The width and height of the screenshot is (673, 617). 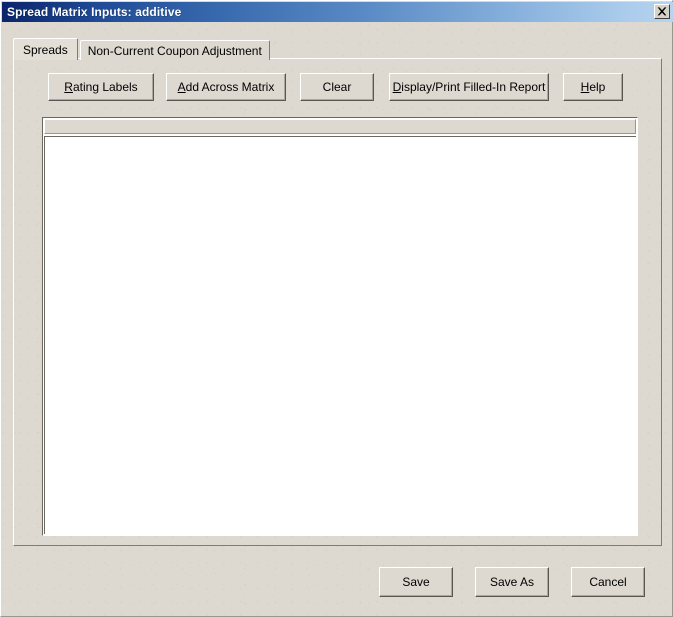 I want to click on window-title: Spread Matrix Inputs: additive, so click(x=94, y=12).